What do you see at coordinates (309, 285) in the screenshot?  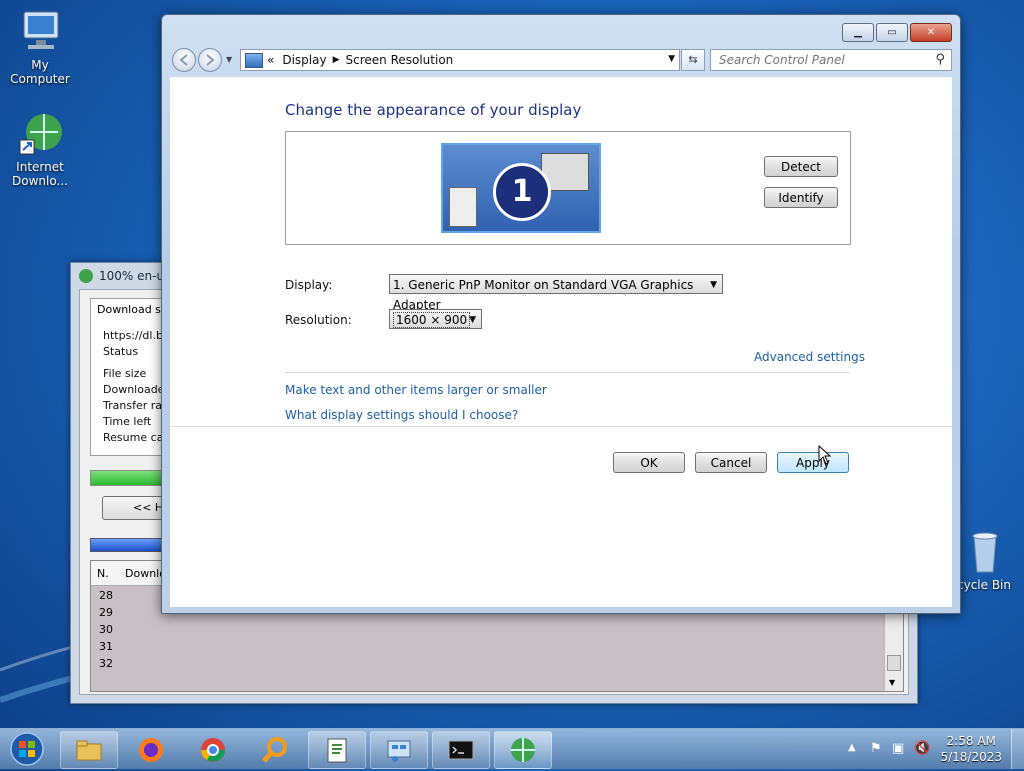 I see `display-label: Display:` at bounding box center [309, 285].